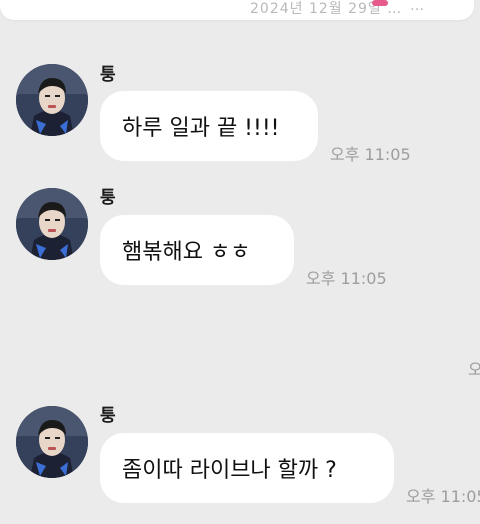 Image resolution: width=480 pixels, height=524 pixels. Describe the element at coordinates (380, 3) in the screenshot. I see `heart-icon` at that location.